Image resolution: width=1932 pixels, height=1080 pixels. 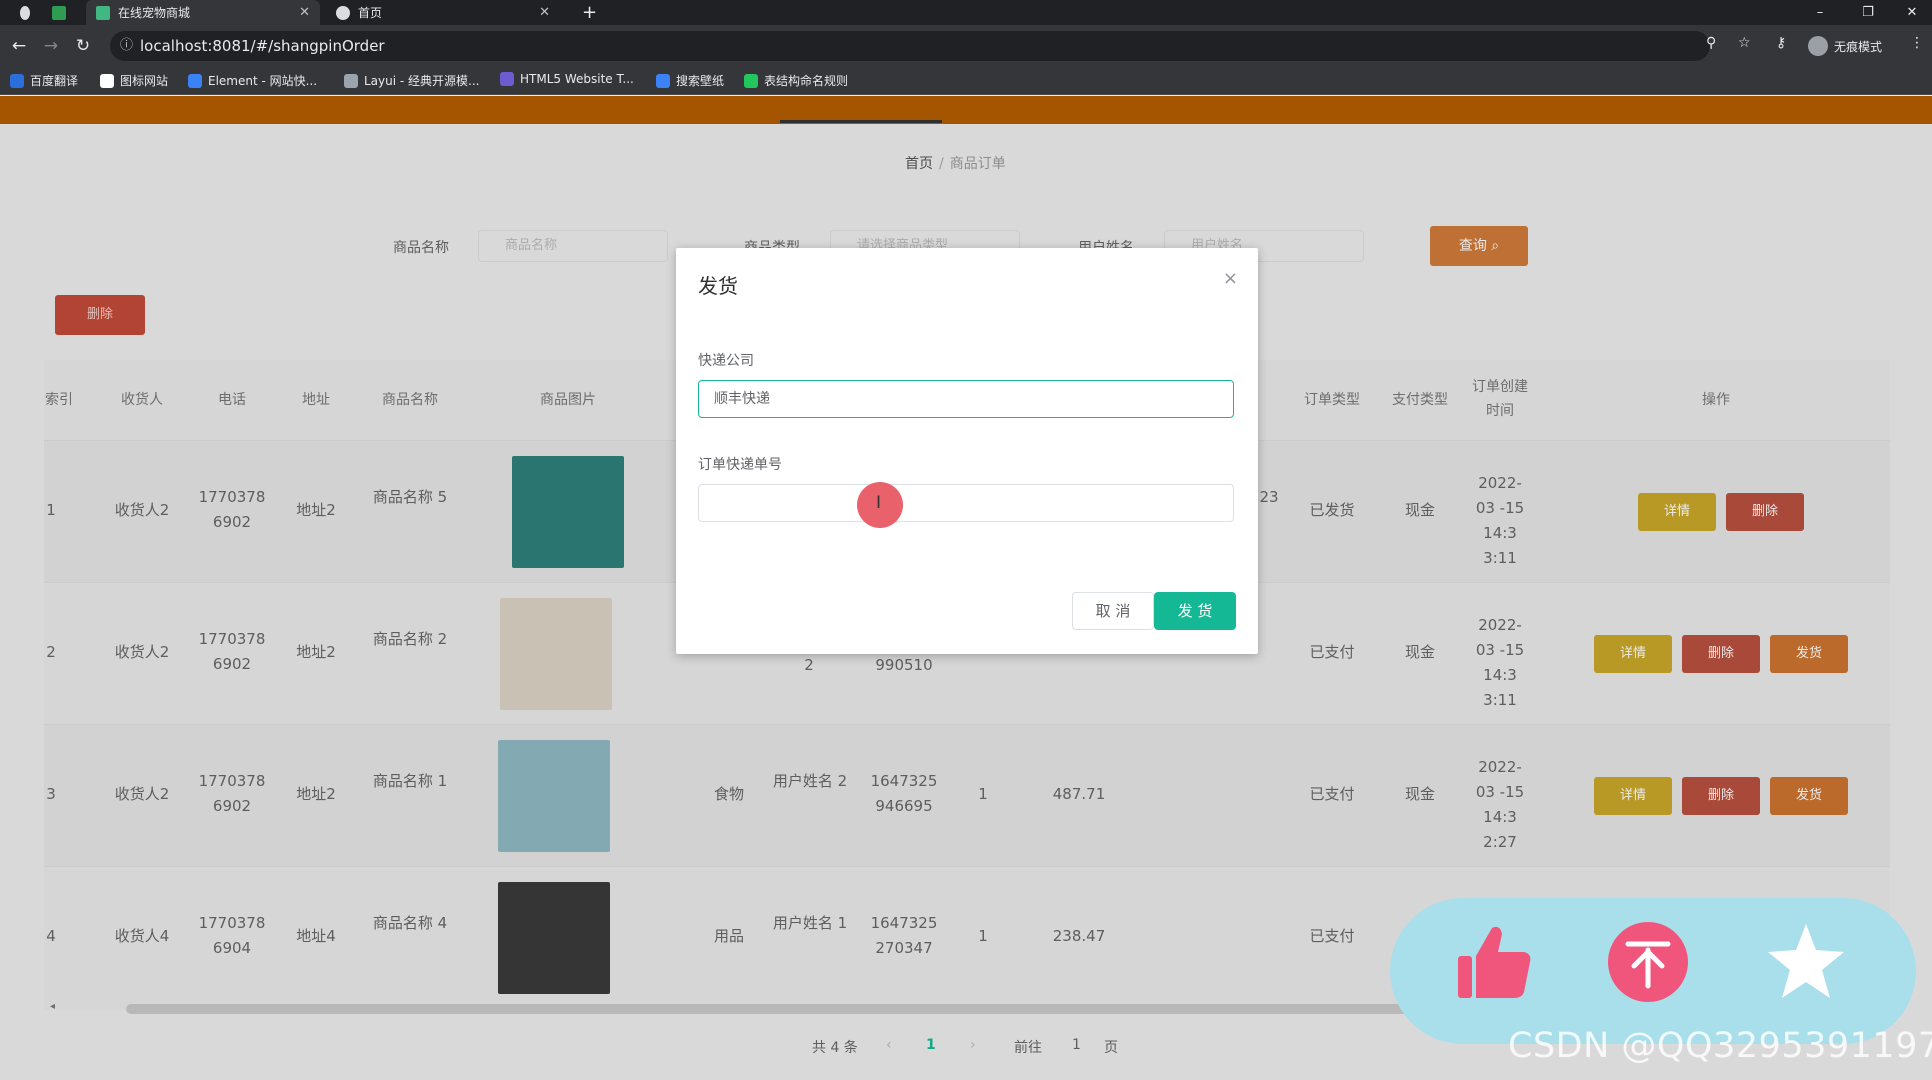 I want to click on tracking-label: 订单快递单号, so click(x=740, y=465).